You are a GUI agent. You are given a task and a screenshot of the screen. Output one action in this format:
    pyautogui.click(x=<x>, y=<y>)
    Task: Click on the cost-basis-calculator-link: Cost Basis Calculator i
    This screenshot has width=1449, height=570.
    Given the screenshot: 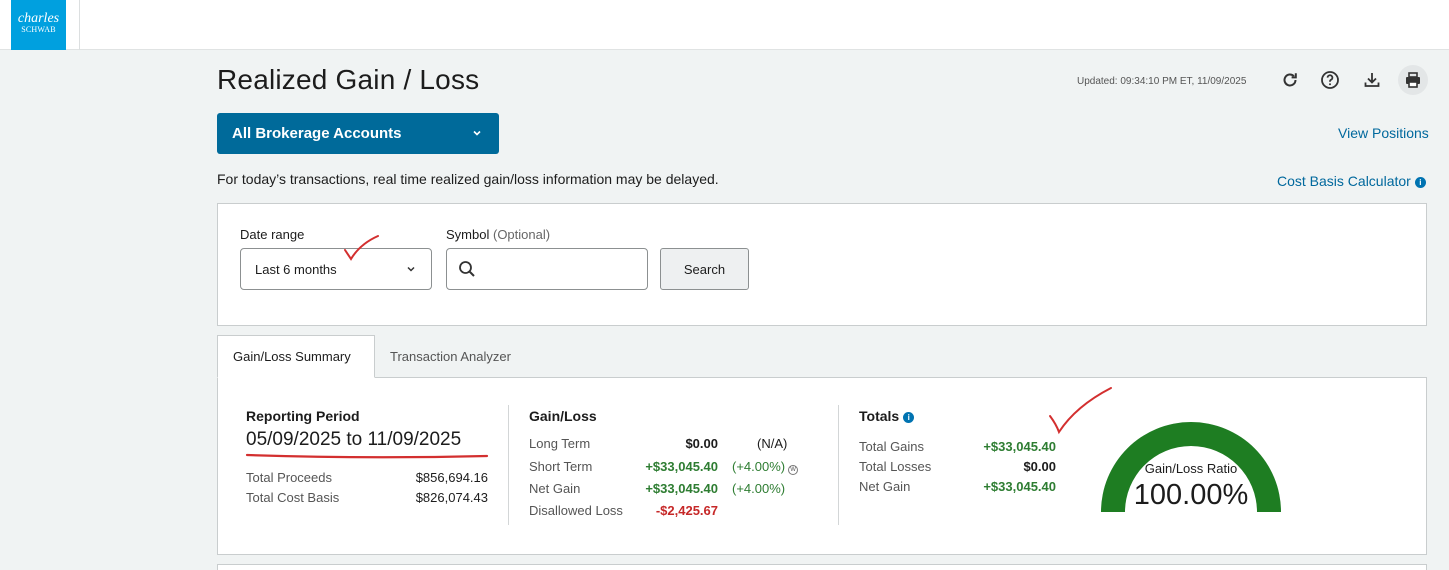 What is the action you would take?
    pyautogui.click(x=1351, y=181)
    